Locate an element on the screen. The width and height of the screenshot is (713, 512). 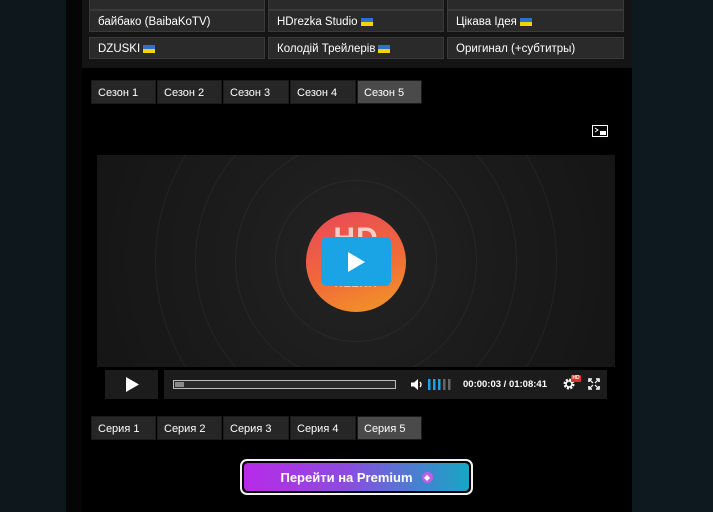
premium-diamond-icon: ◆ is located at coordinates (427, 477).